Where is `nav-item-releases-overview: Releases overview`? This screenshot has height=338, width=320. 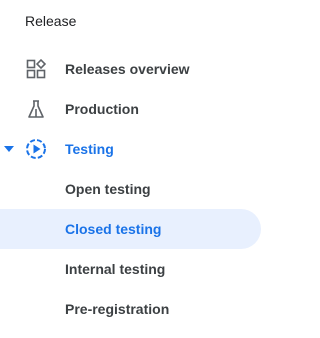
nav-item-releases-overview: Releases overview is located at coordinates (142, 69).